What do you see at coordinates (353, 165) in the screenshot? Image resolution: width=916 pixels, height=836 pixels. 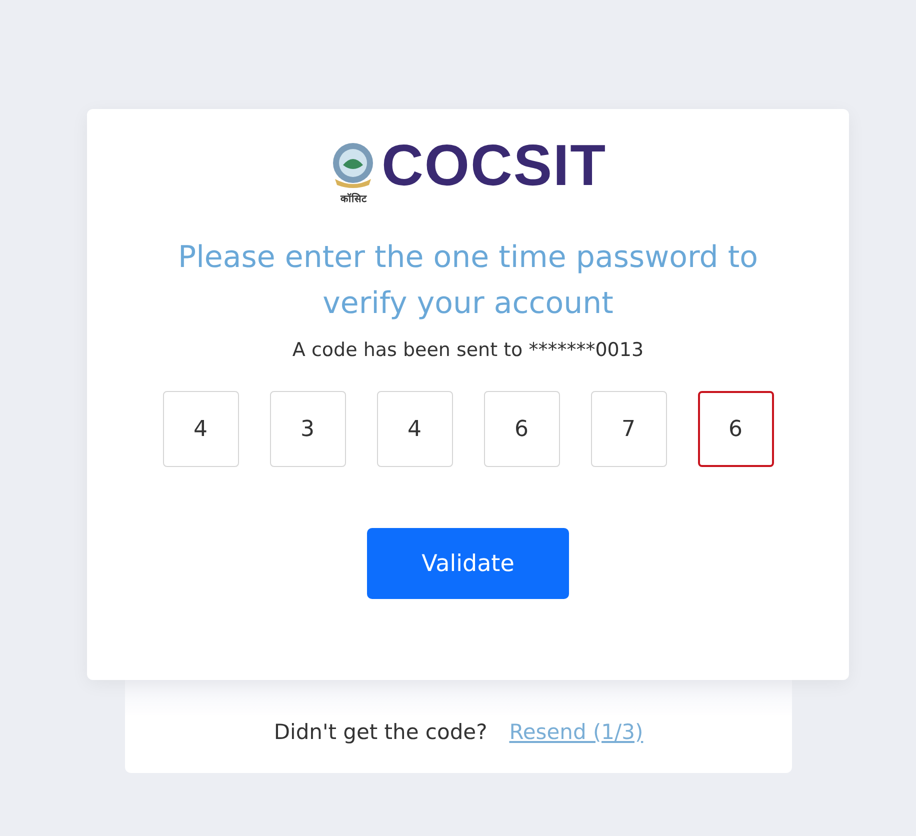 I see `emblem-icon` at bounding box center [353, 165].